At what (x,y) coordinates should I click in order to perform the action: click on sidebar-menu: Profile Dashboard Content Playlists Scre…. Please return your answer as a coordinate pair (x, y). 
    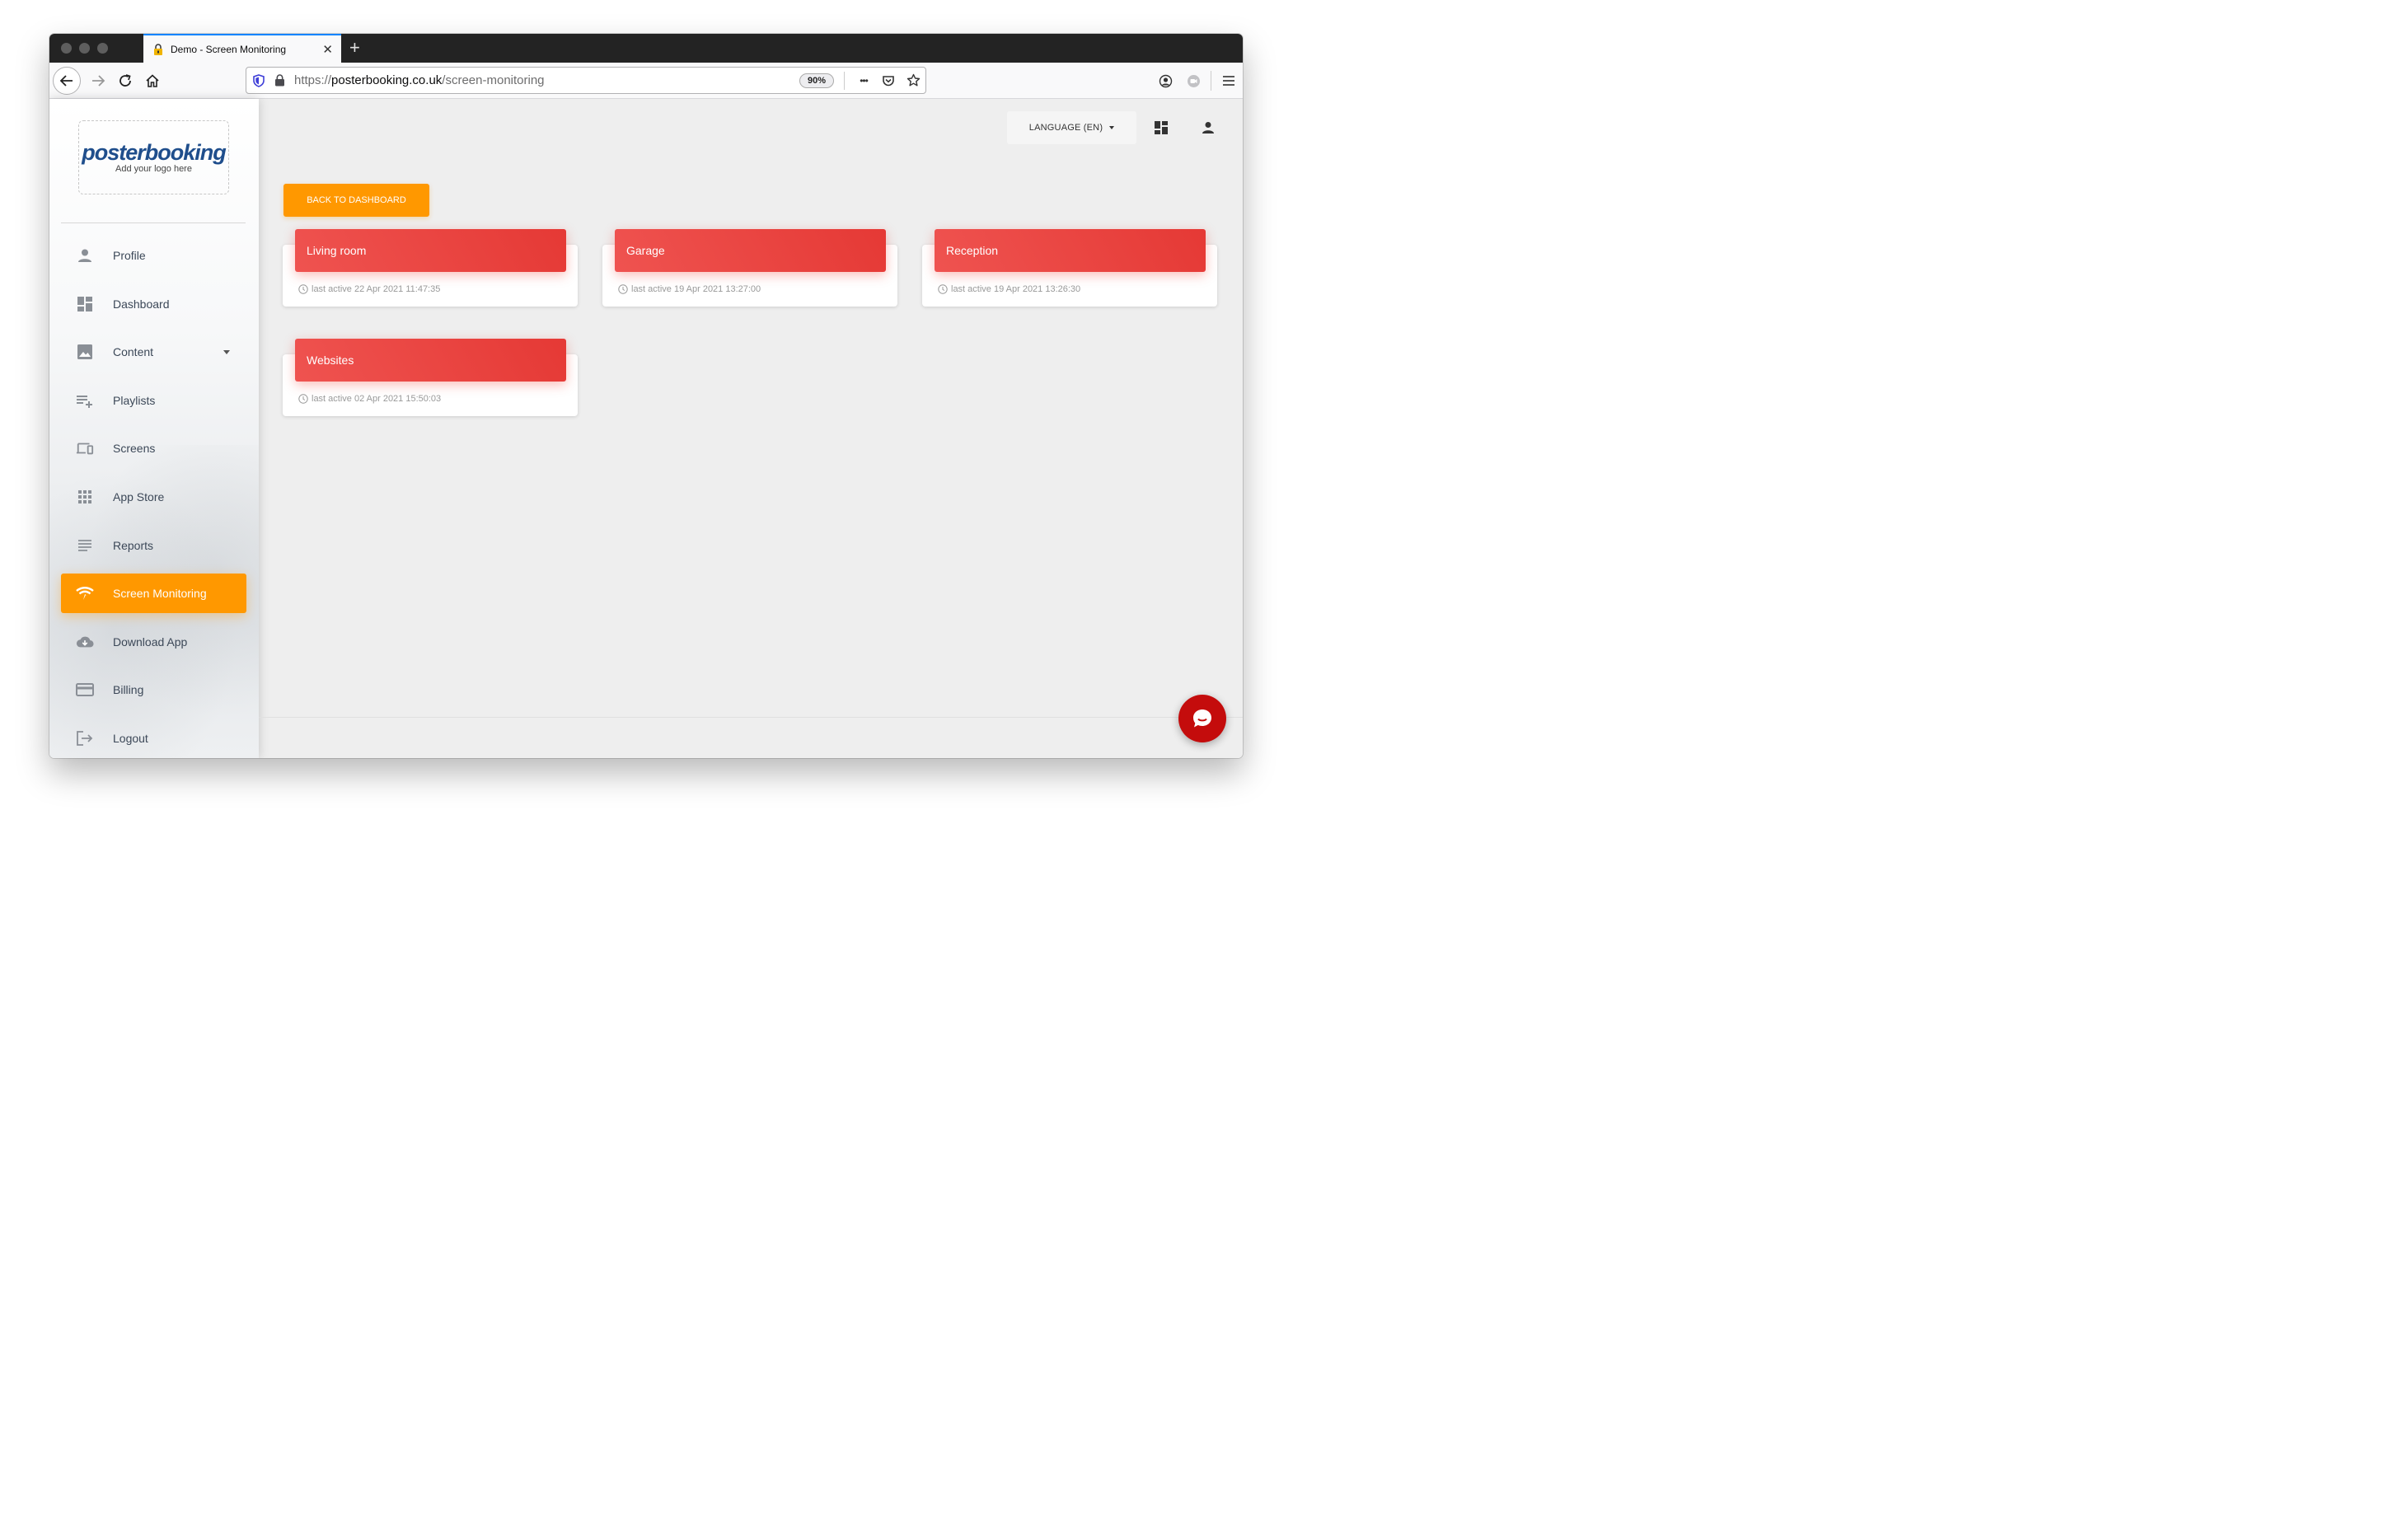
    Looking at the image, I should click on (154, 497).